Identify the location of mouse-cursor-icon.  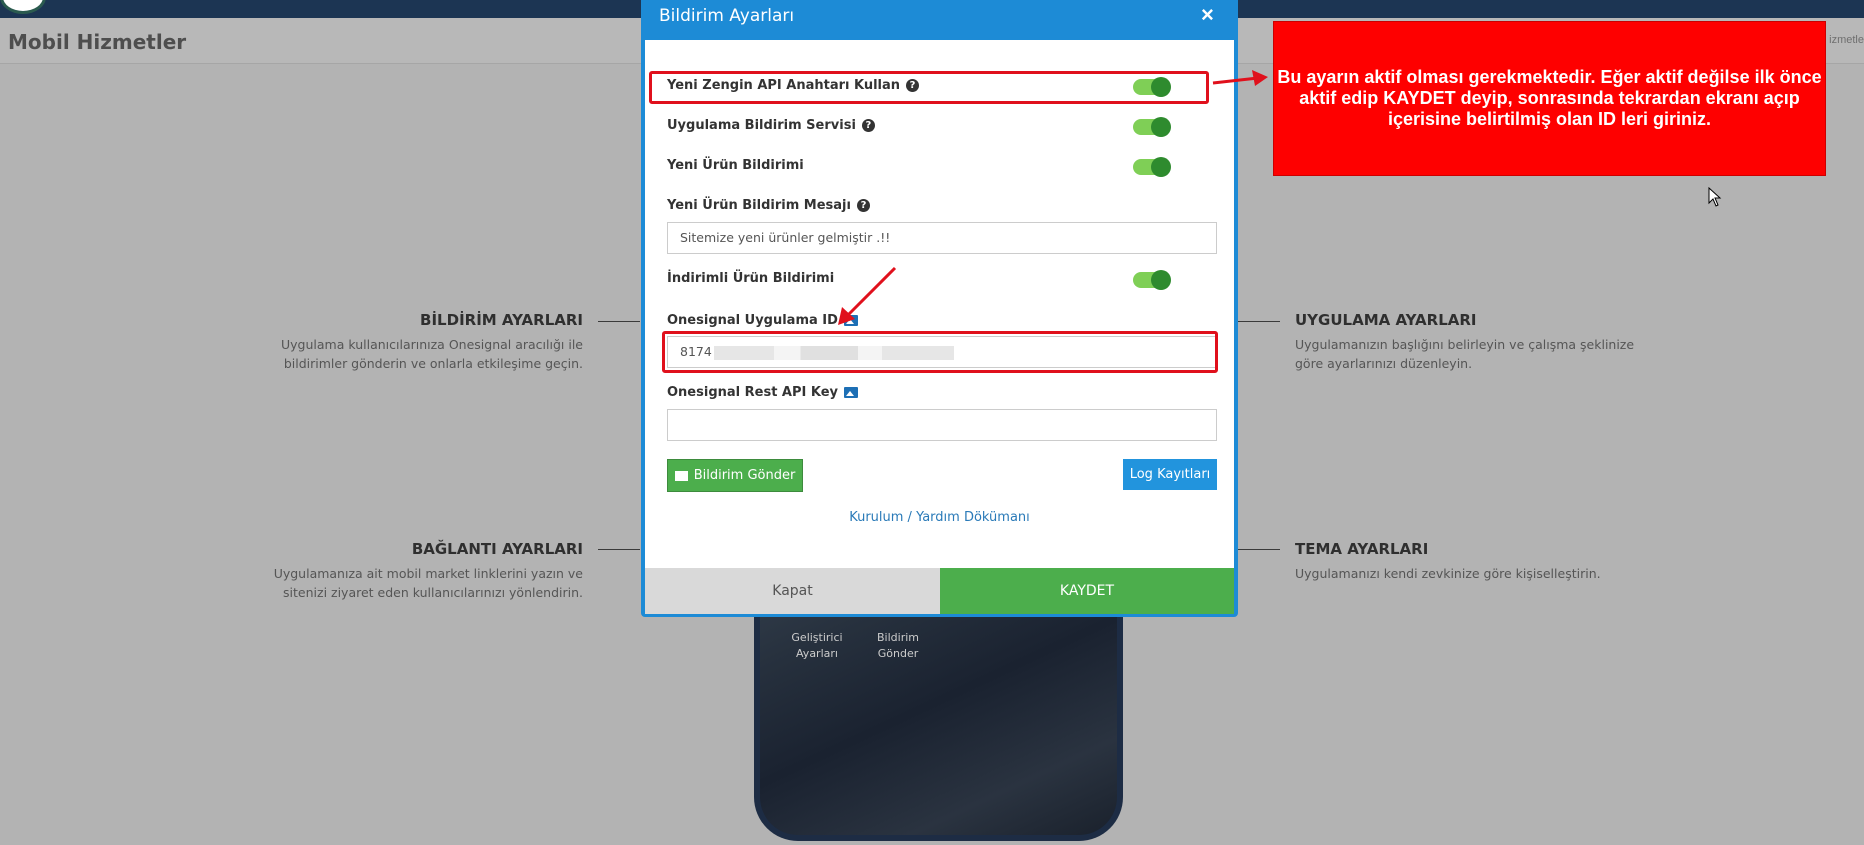
(1715, 197).